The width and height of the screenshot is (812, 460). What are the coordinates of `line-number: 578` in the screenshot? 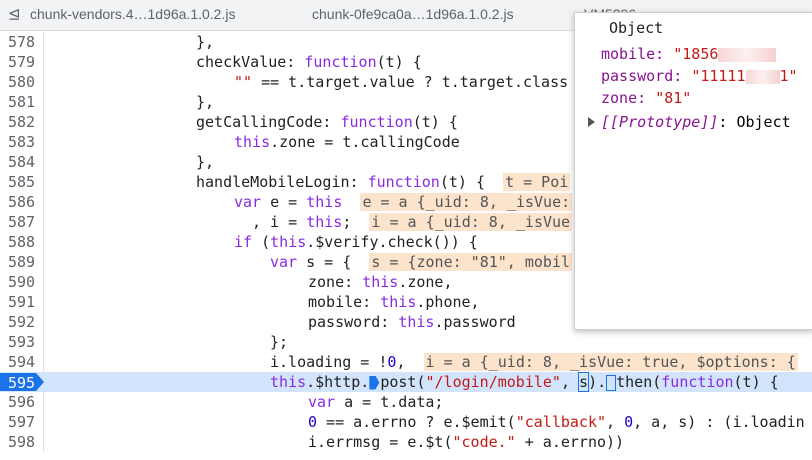 It's located at (20, 42).